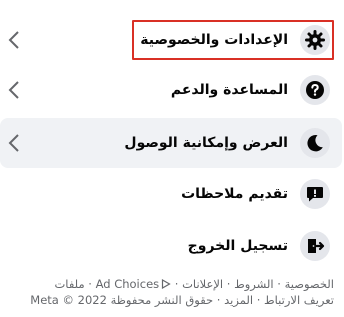  What do you see at coordinates (127, 284) in the screenshot?
I see `ad-choices-label: Ad Choices` at bounding box center [127, 284].